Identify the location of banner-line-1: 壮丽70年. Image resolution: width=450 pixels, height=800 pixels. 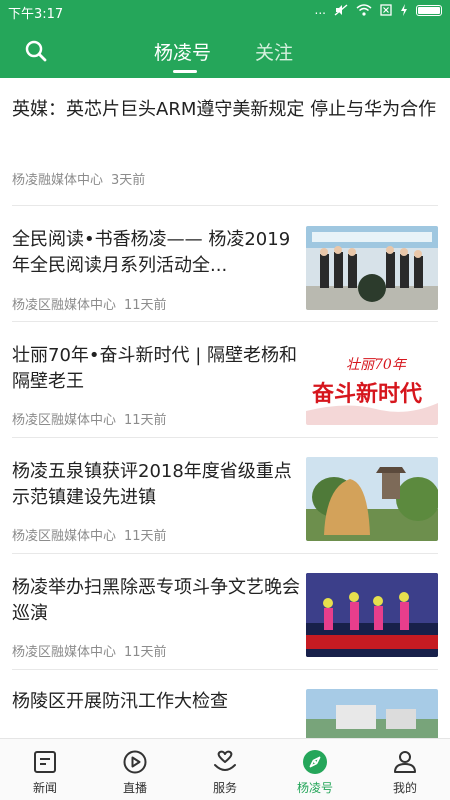
(377, 365).